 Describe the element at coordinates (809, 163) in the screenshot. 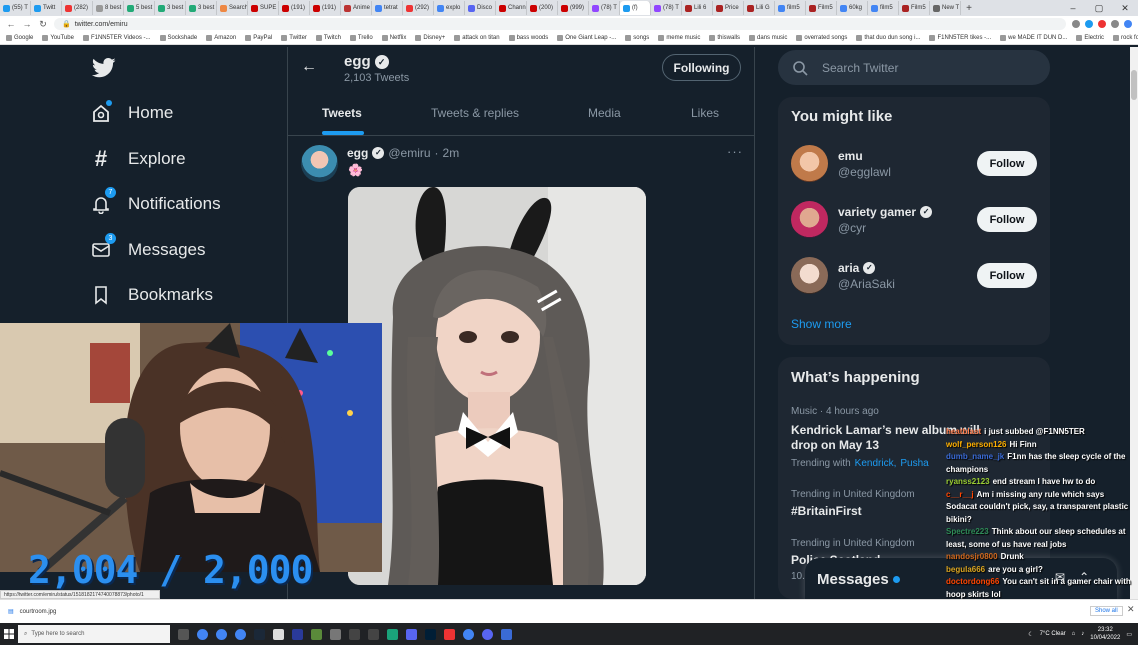

I see `avatar` at that location.